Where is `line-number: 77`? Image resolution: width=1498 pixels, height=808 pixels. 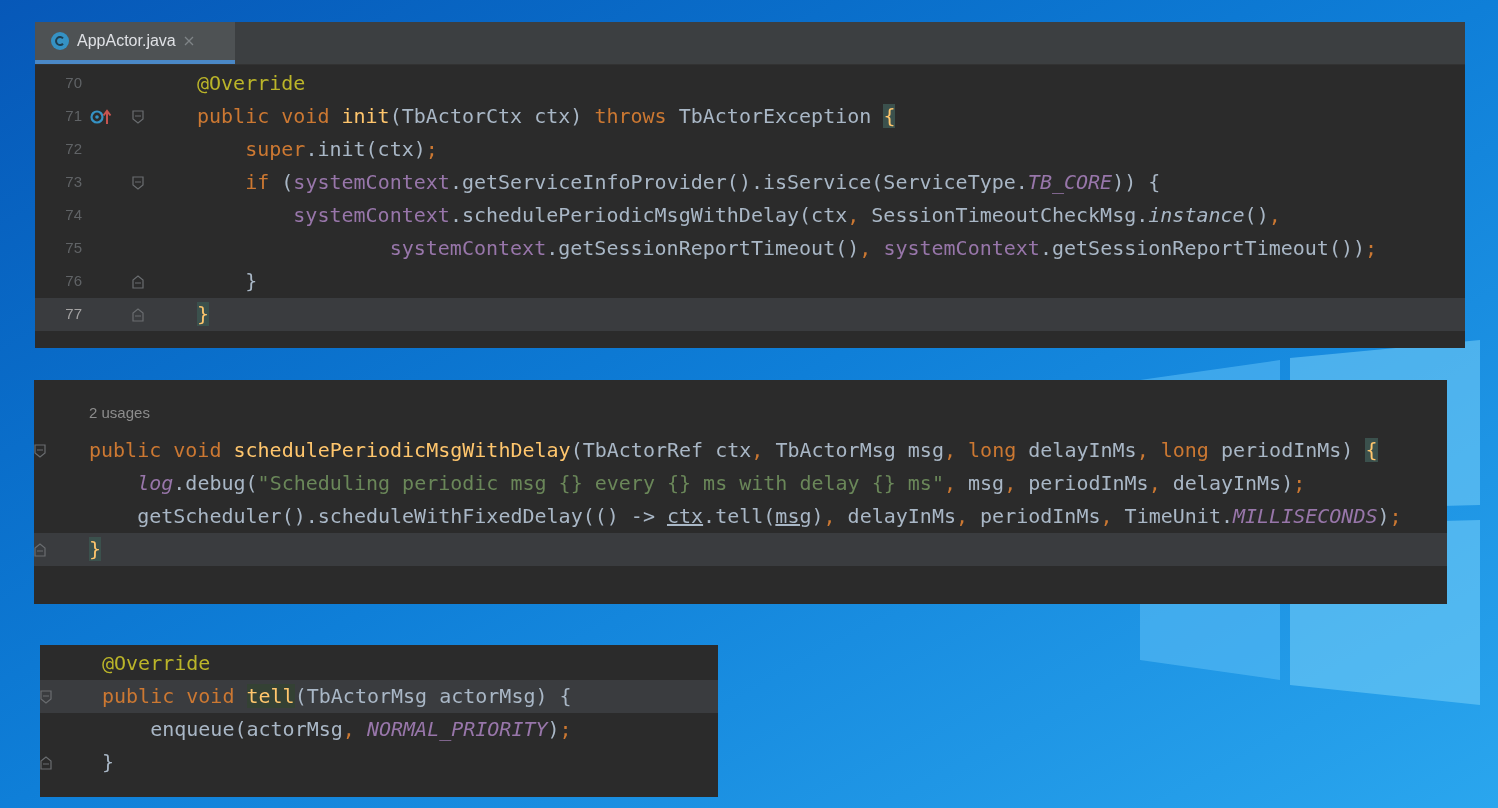
line-number: 77 is located at coordinates (73, 314).